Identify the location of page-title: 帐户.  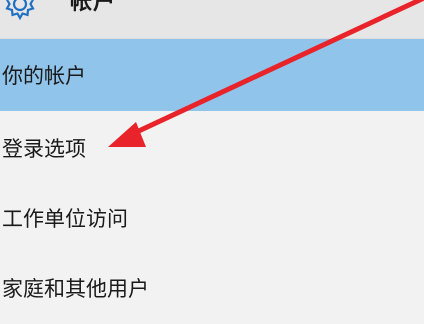
(93, 7).